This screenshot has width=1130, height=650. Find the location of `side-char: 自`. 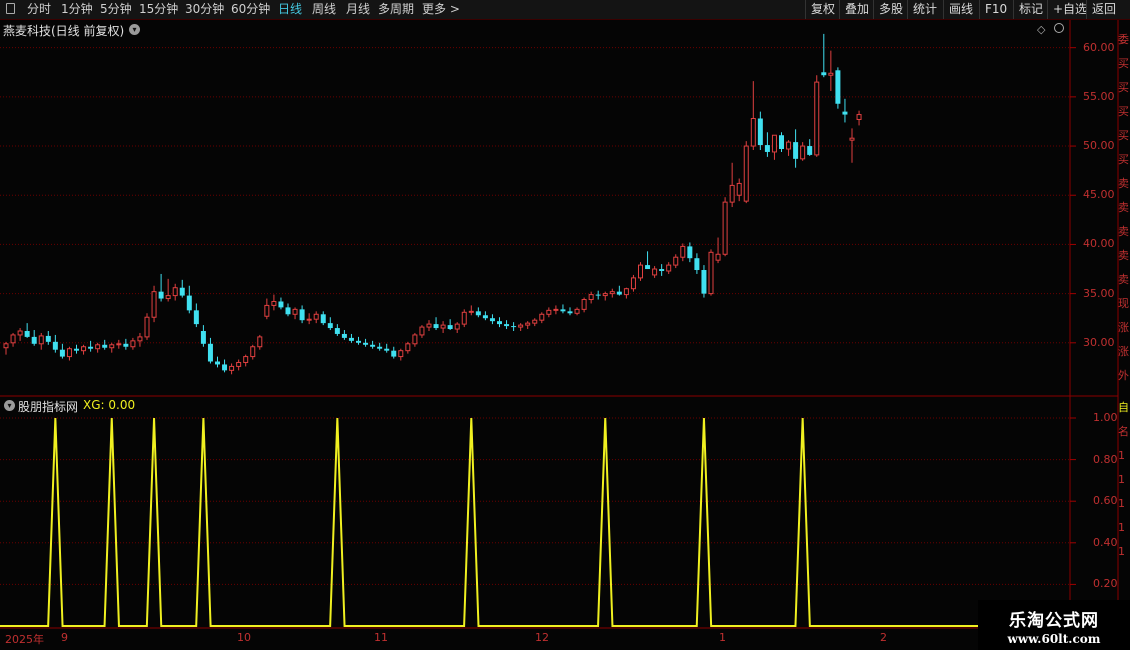

side-char: 自 is located at coordinates (1123, 407).